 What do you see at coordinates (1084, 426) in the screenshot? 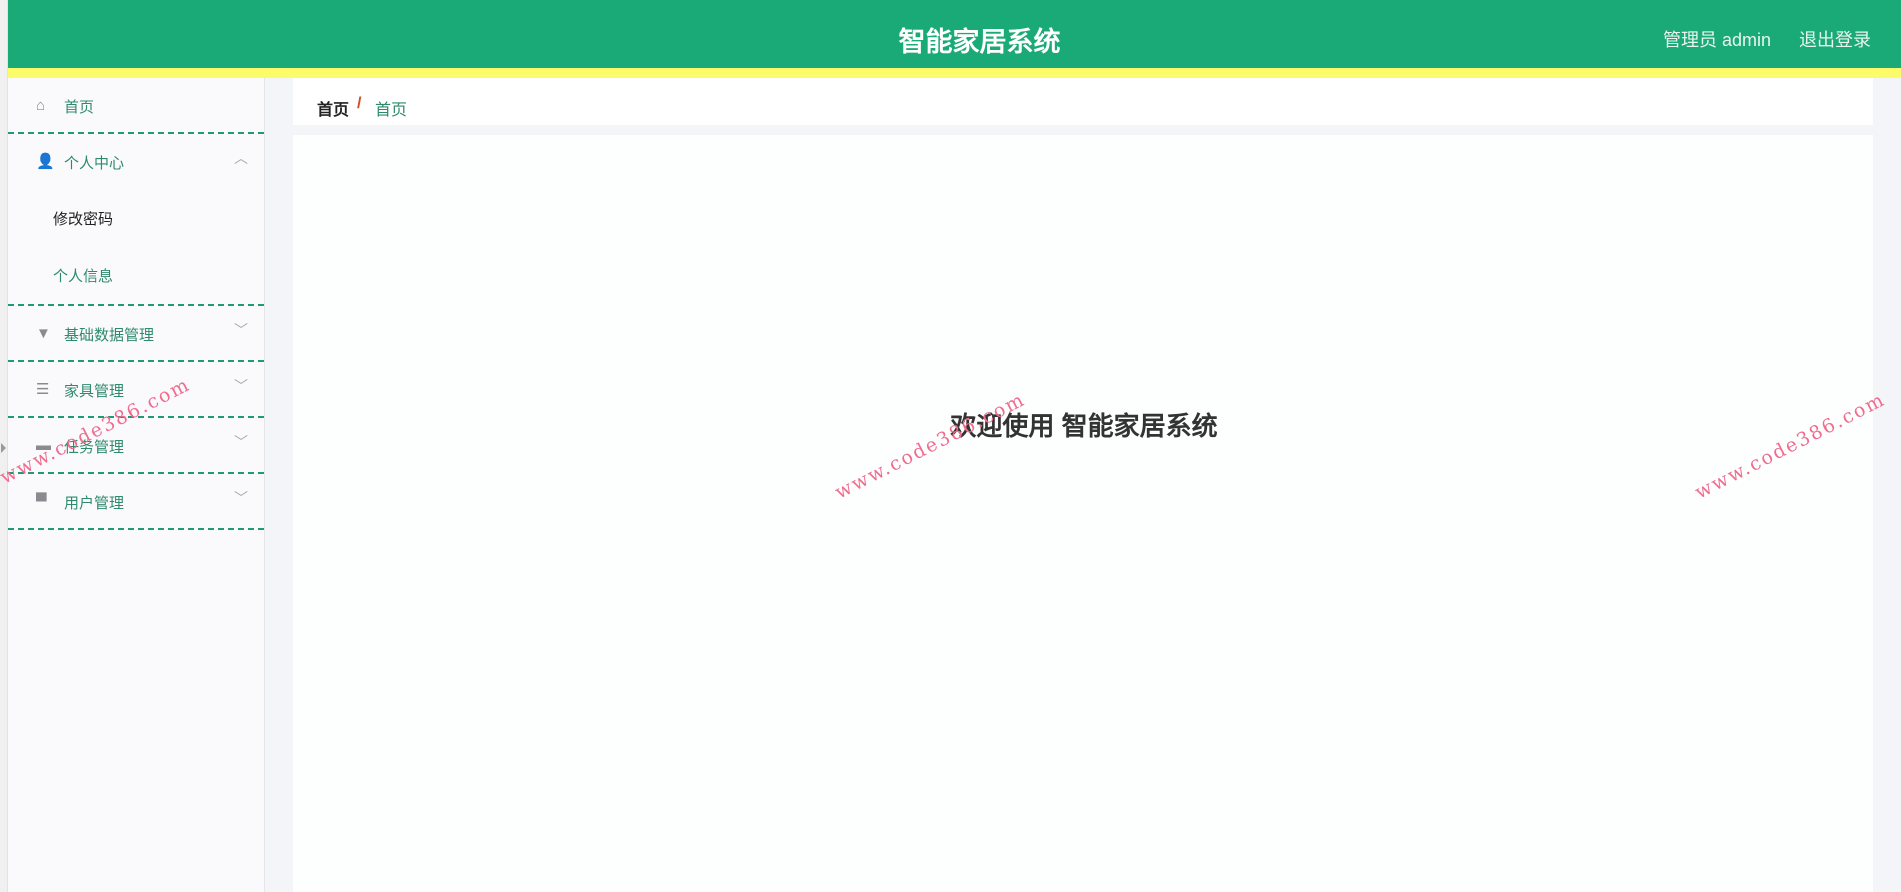
I see `welcome-text: 欢迎使用 智能家居系统` at bounding box center [1084, 426].